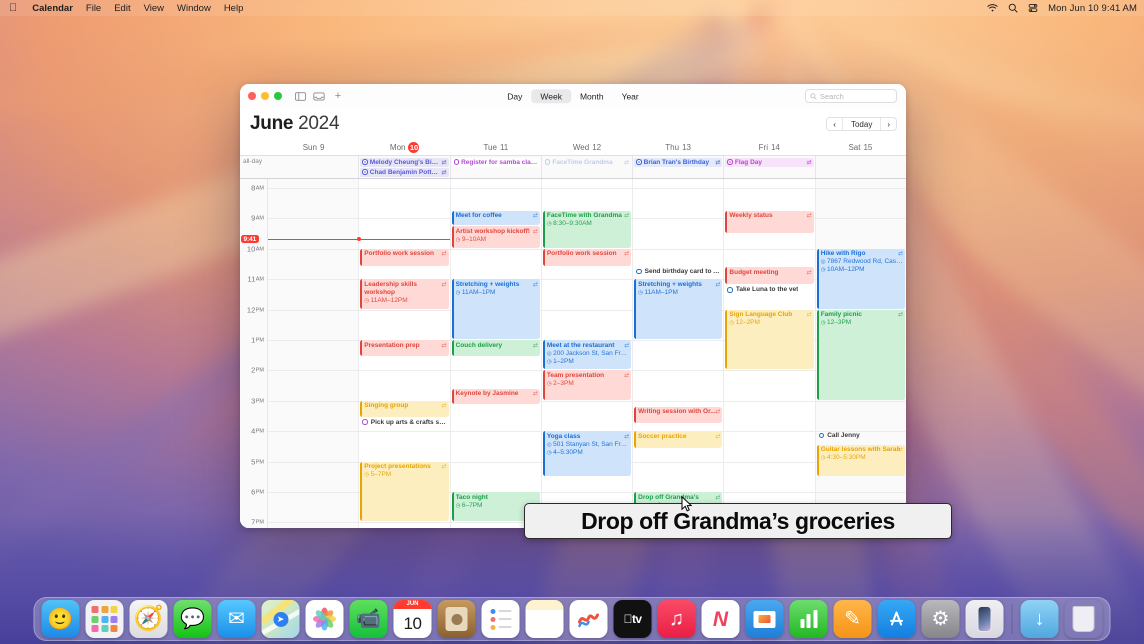 The height and width of the screenshot is (644, 1144). I want to click on all-day-event: Brian Tran's Birthday ⇄, so click(678, 162).